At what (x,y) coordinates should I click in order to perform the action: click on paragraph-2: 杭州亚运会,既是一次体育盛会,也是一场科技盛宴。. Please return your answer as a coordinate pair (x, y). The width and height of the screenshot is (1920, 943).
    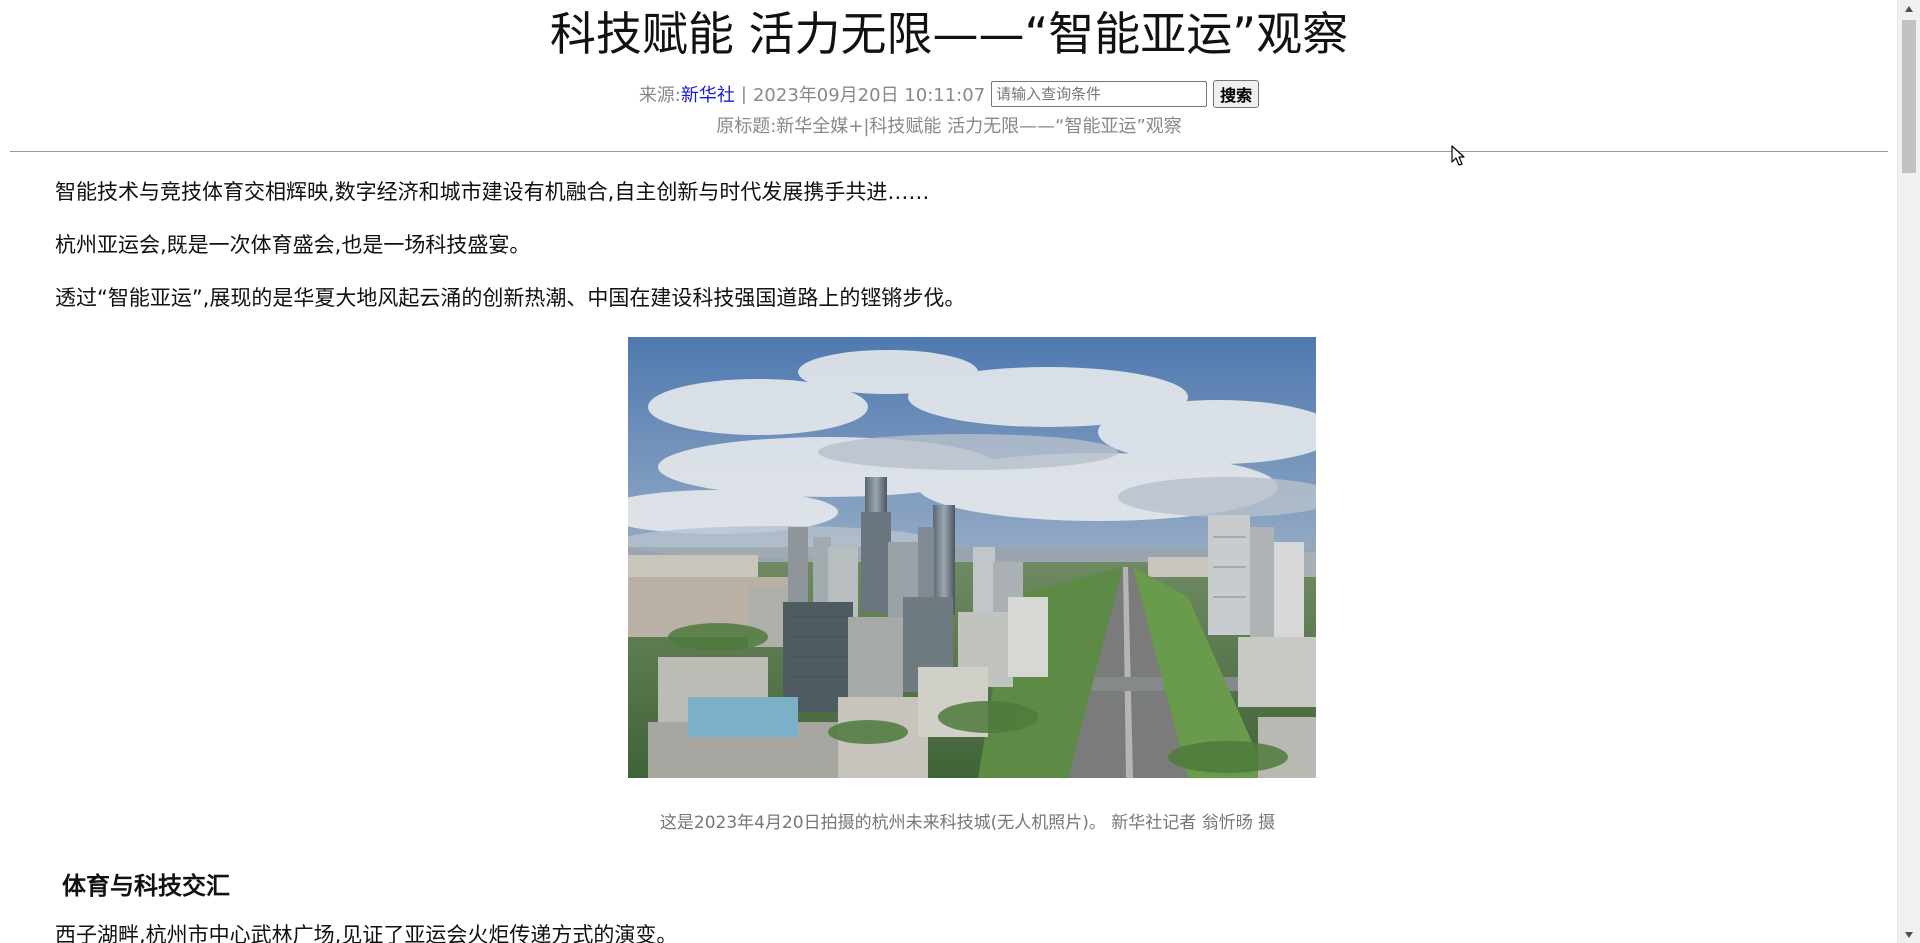
    Looking at the image, I should click on (293, 245).